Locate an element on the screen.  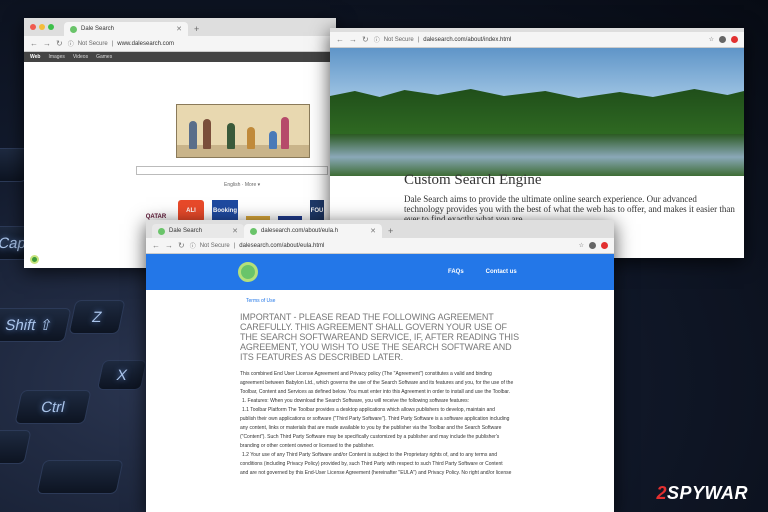
nav-contact-us: Contact us is located at coordinates (501, 272).